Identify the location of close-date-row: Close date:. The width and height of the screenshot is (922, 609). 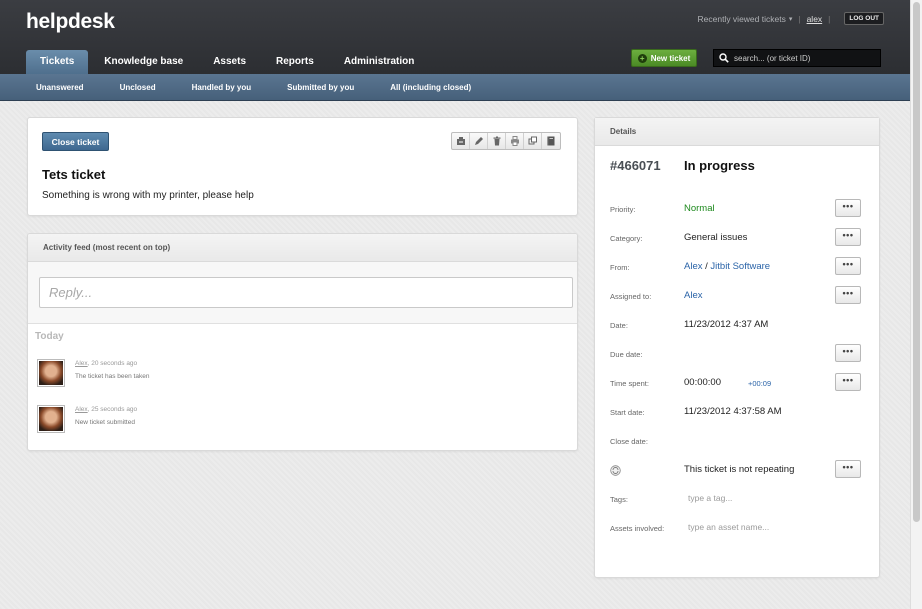
(737, 441).